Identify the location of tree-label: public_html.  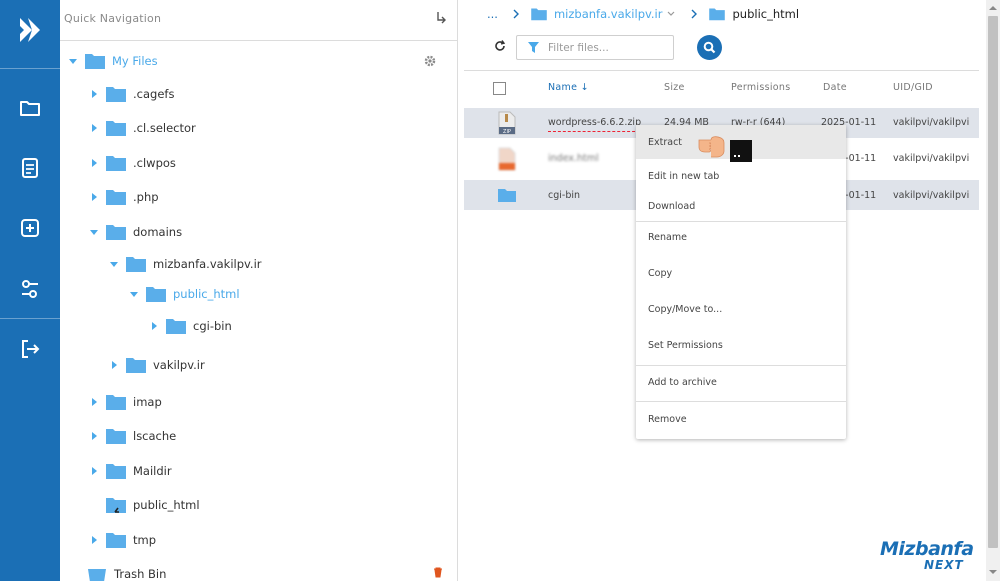
(166, 505).